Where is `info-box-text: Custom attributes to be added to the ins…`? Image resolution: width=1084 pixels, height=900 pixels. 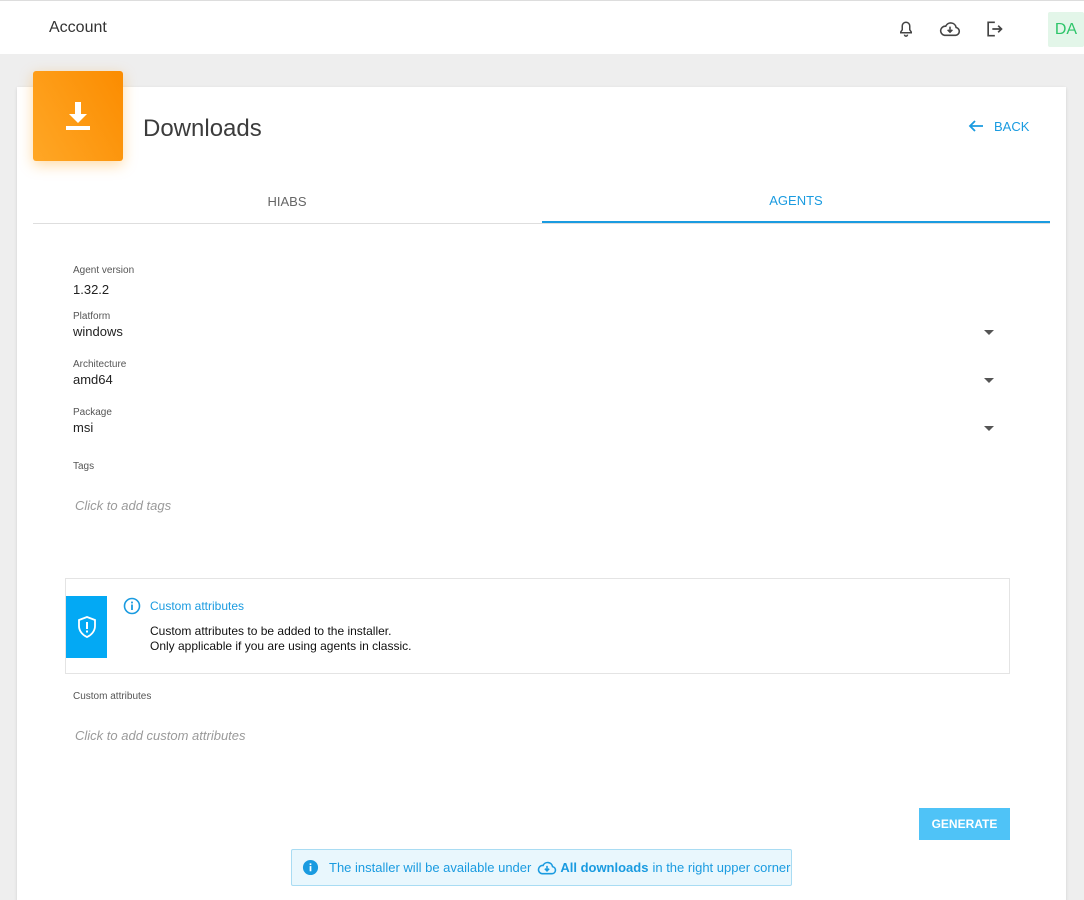
info-box-text: Custom attributes to be added to the ins… is located at coordinates (280, 639).